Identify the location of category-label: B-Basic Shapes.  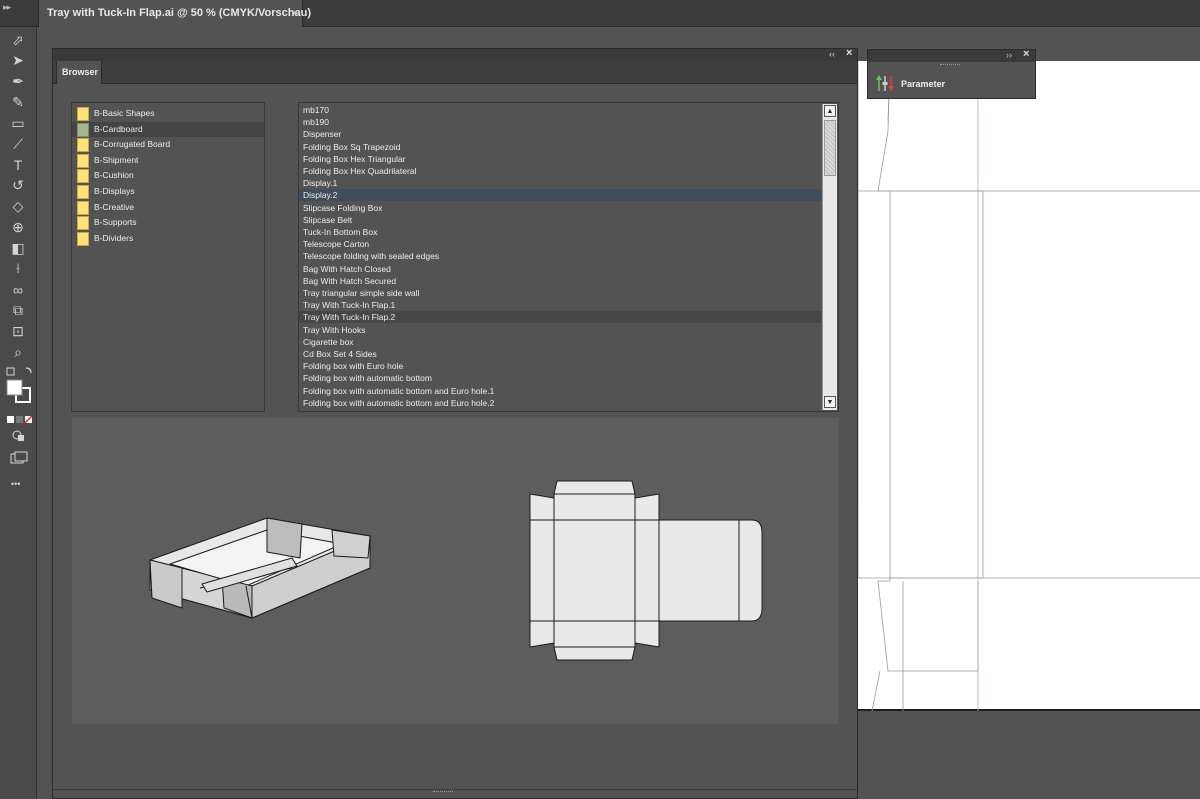
(124, 113).